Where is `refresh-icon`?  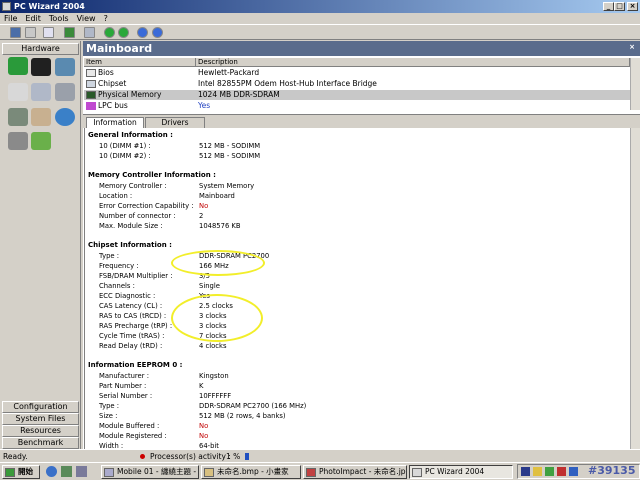 refresh-icon is located at coordinates (30, 32).